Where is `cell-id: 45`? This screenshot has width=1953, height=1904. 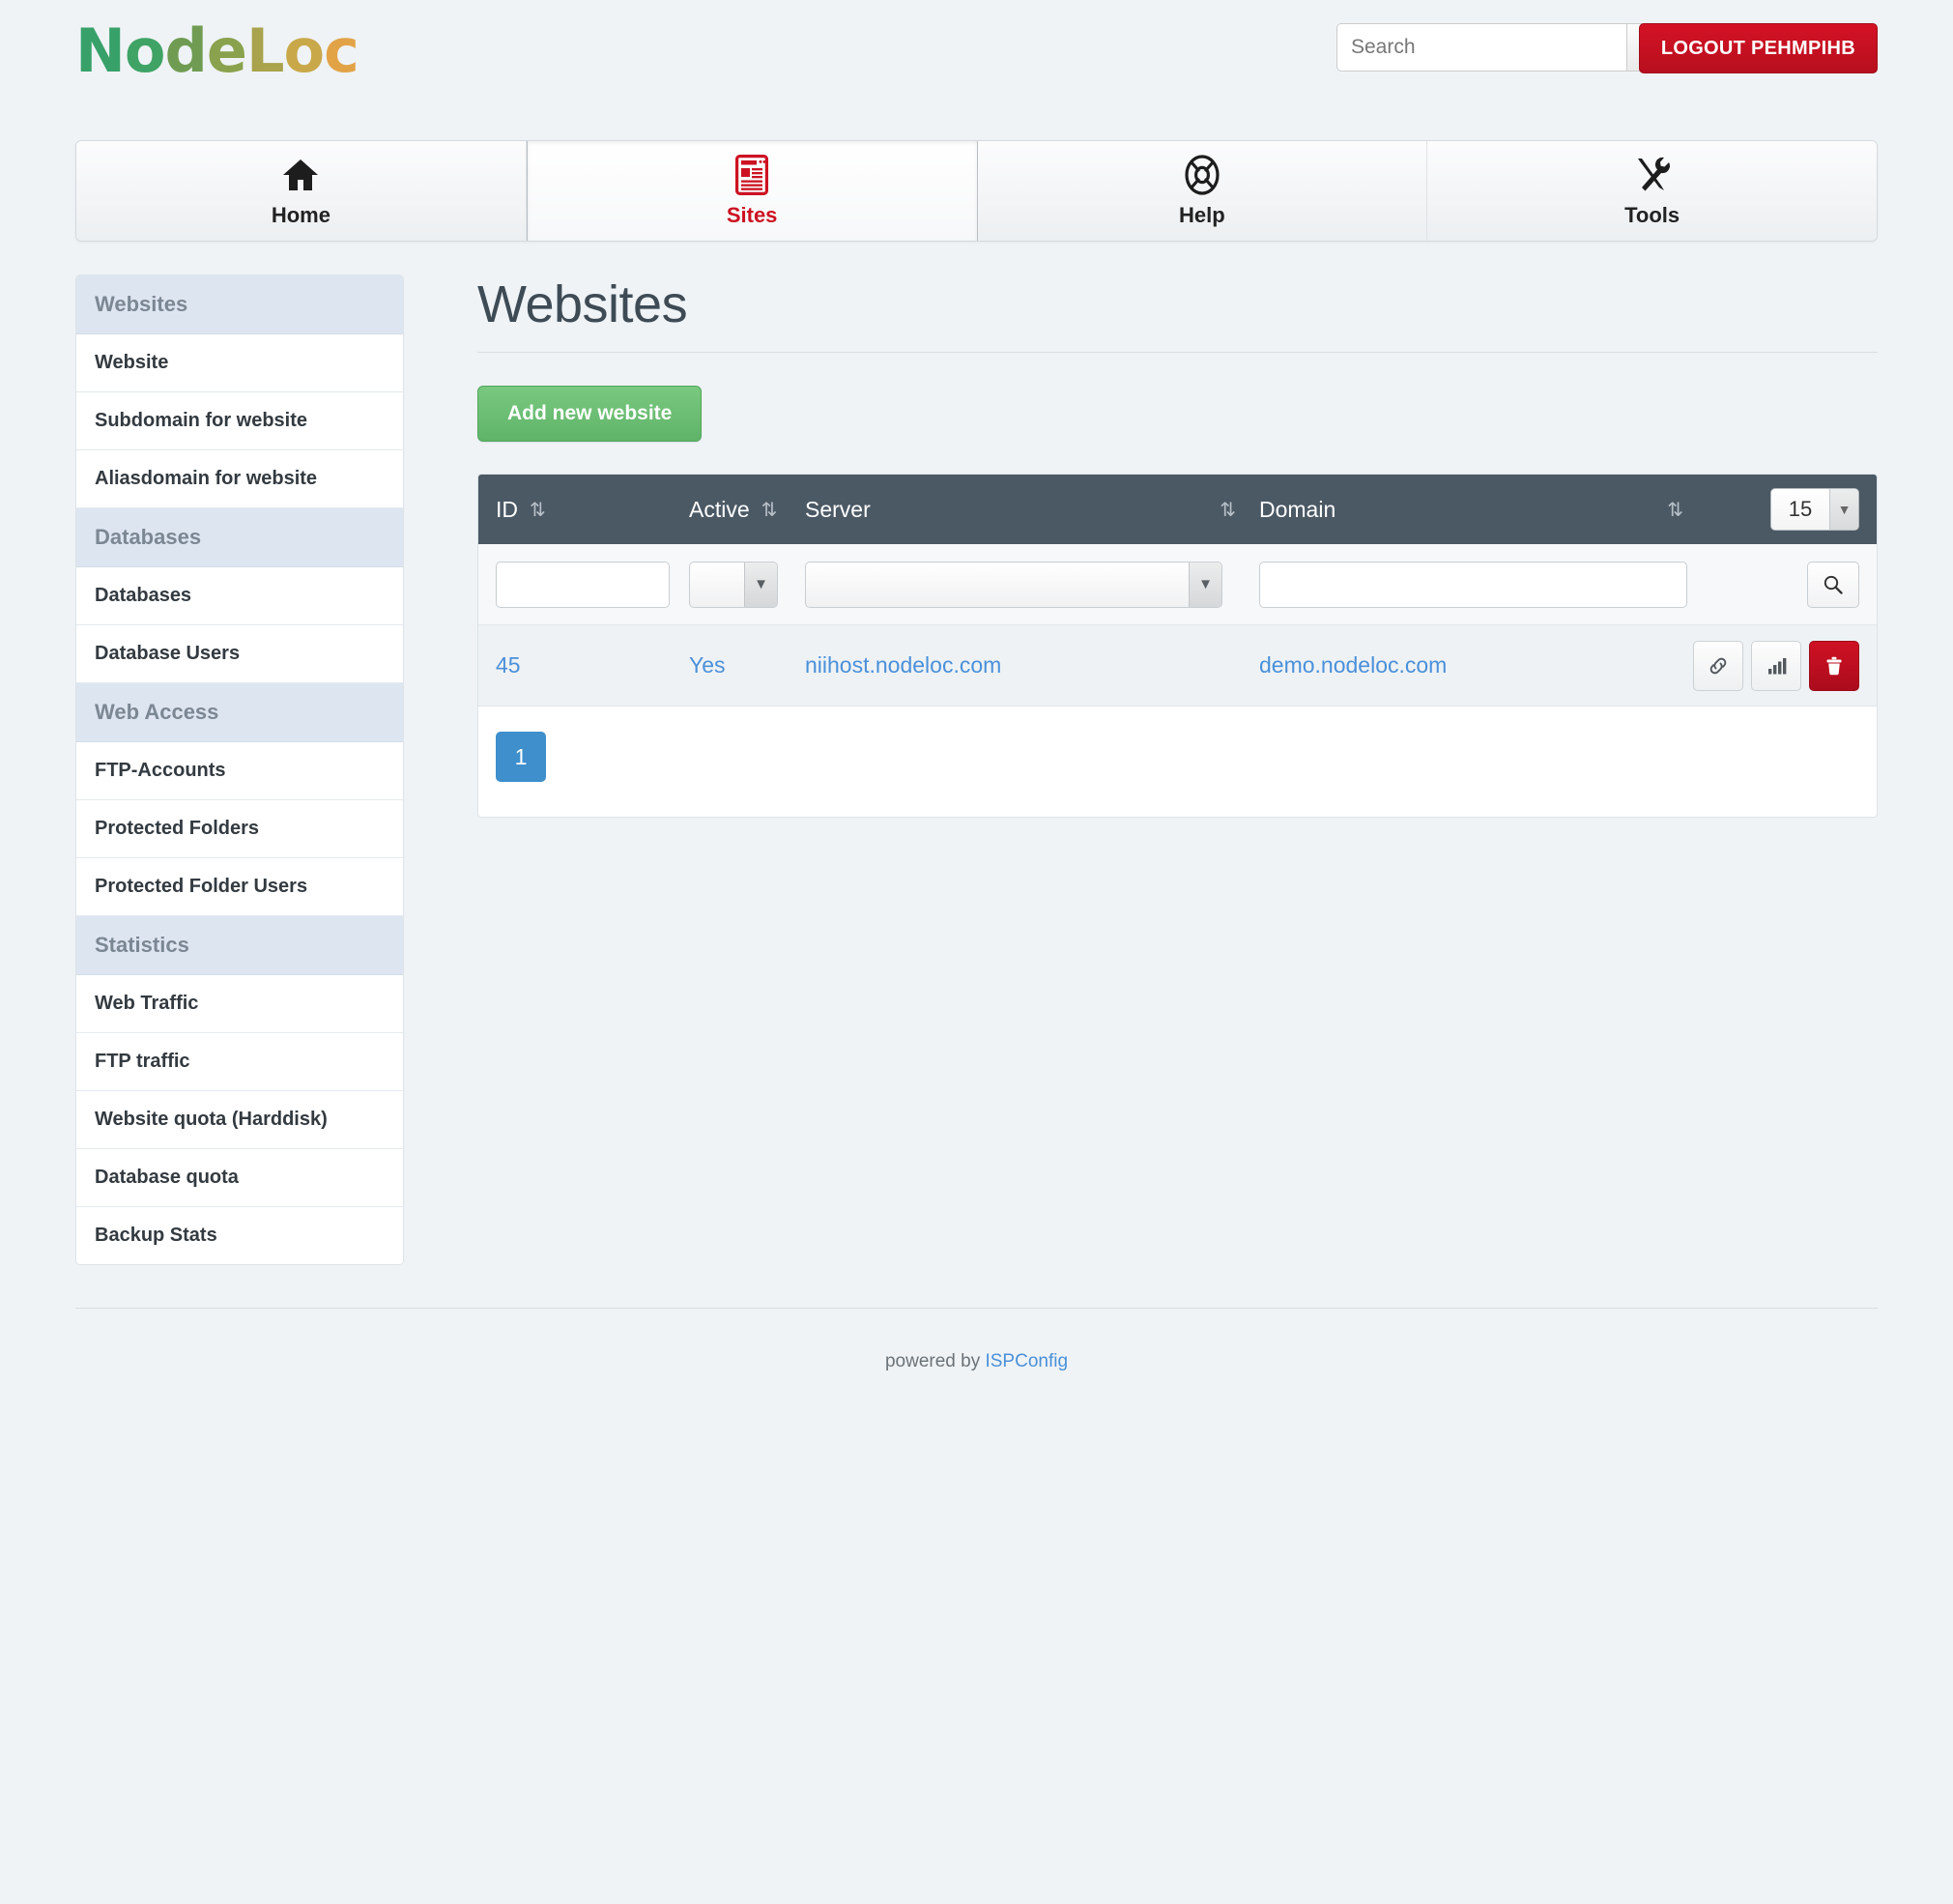 cell-id: 45 is located at coordinates (592, 665).